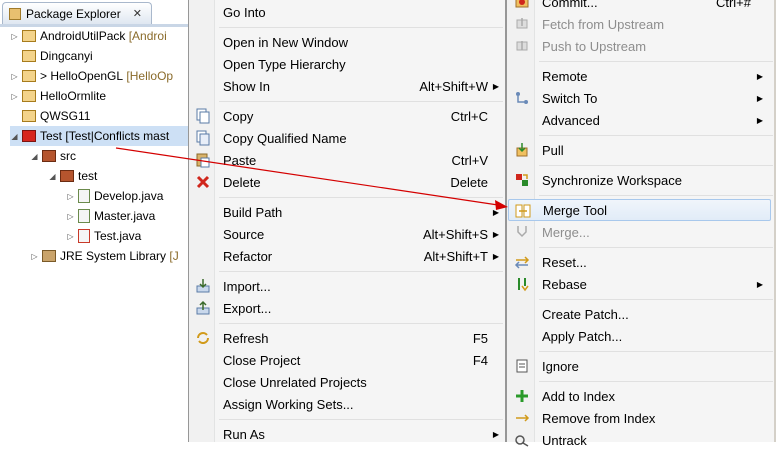  I want to click on menu-item-fetch-from-upstream: Fetch from Upstream, so click(640, 24).